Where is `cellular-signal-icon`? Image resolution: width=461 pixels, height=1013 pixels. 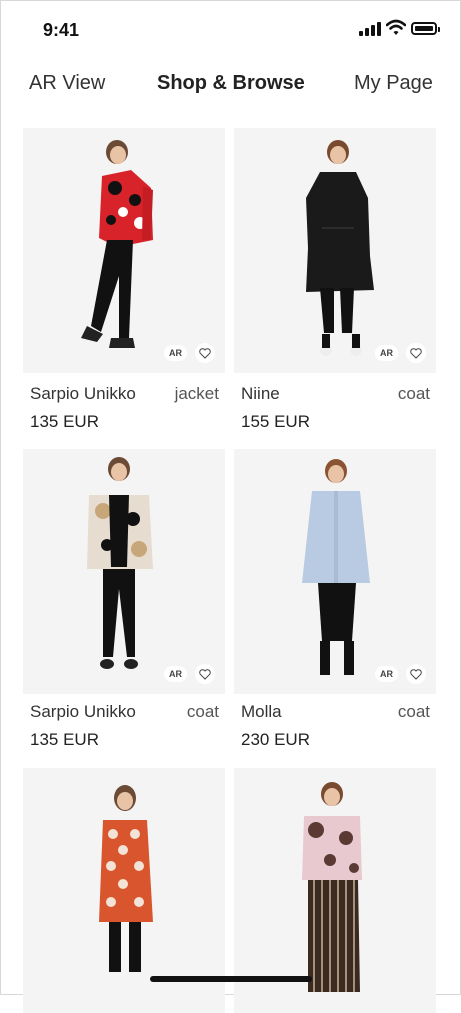 cellular-signal-icon is located at coordinates (371, 29).